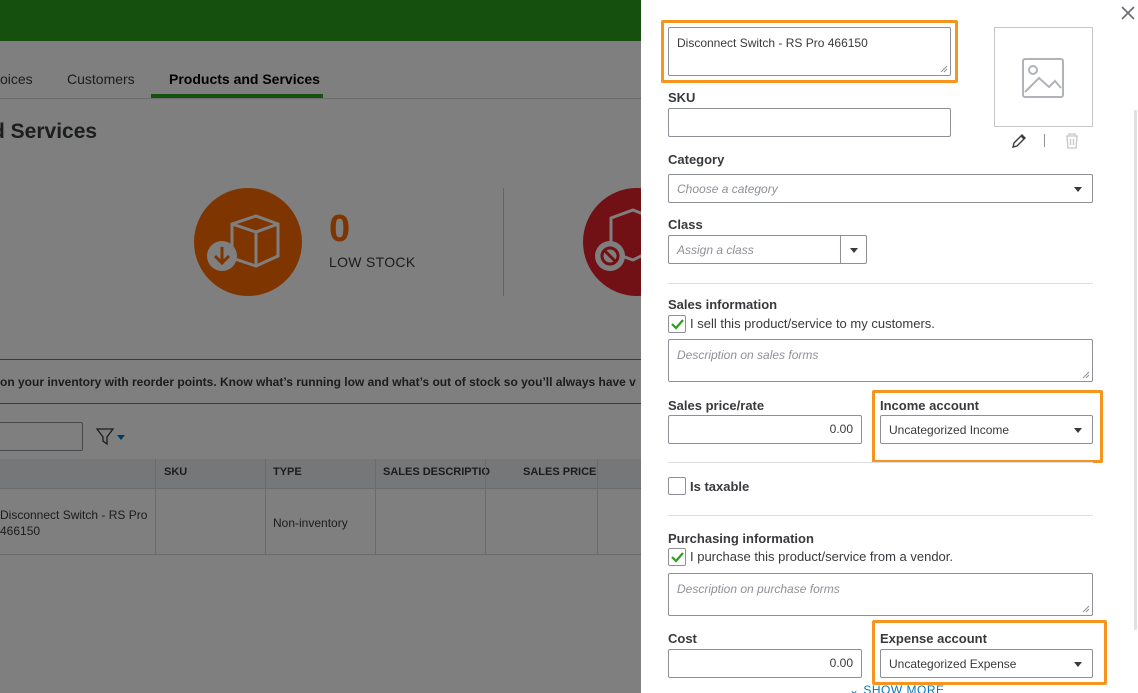 The width and height of the screenshot is (1138, 693). What do you see at coordinates (1135, 370) in the screenshot?
I see `panel-scrollbar` at bounding box center [1135, 370].